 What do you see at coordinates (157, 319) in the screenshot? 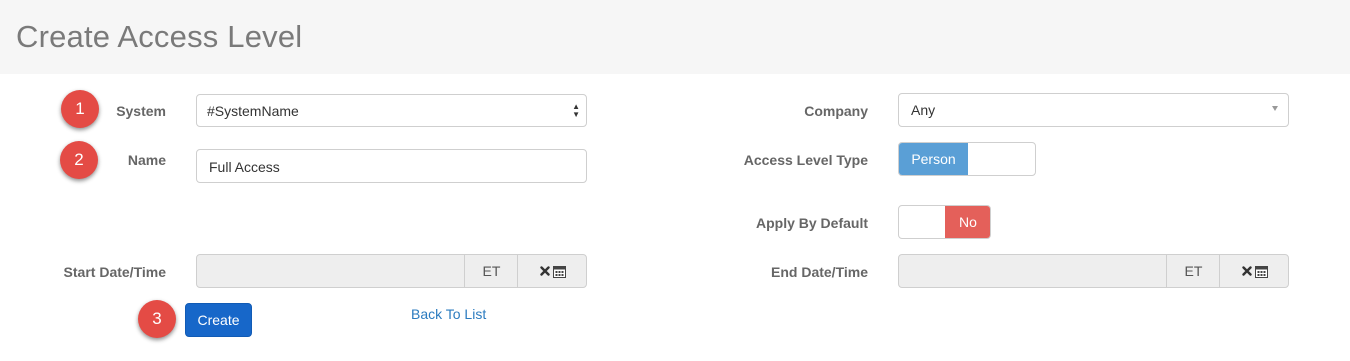
I see `step-marker-3: 3` at bounding box center [157, 319].